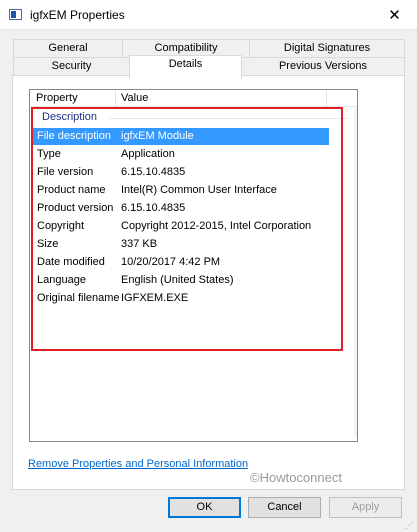 The width and height of the screenshot is (417, 532). Describe the element at coordinates (204, 507) in the screenshot. I see `ok-button: OK` at that location.